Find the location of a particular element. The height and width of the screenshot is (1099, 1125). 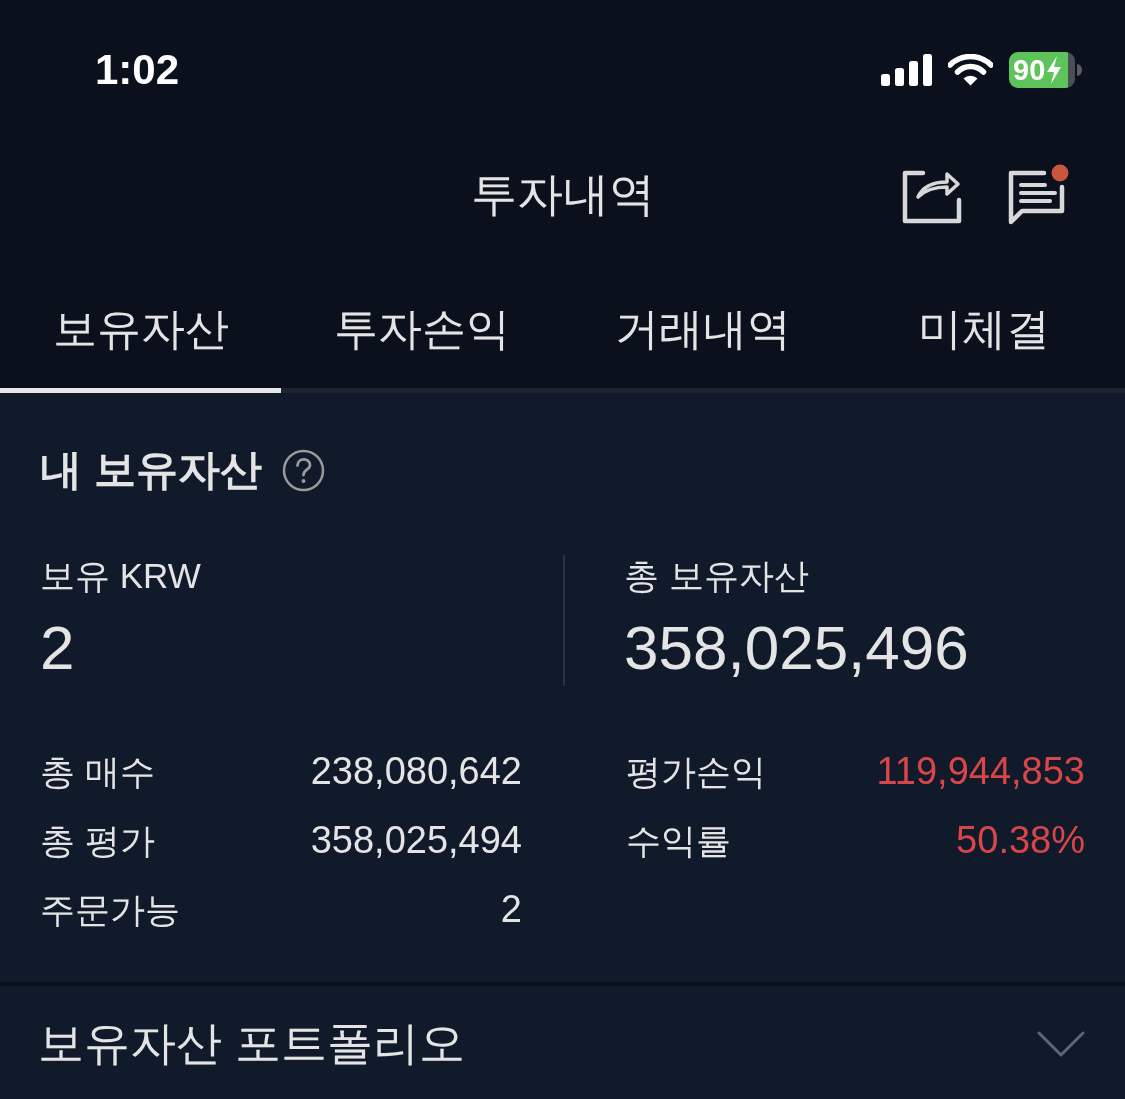

page-title: 투자내역 is located at coordinates (562, 195).